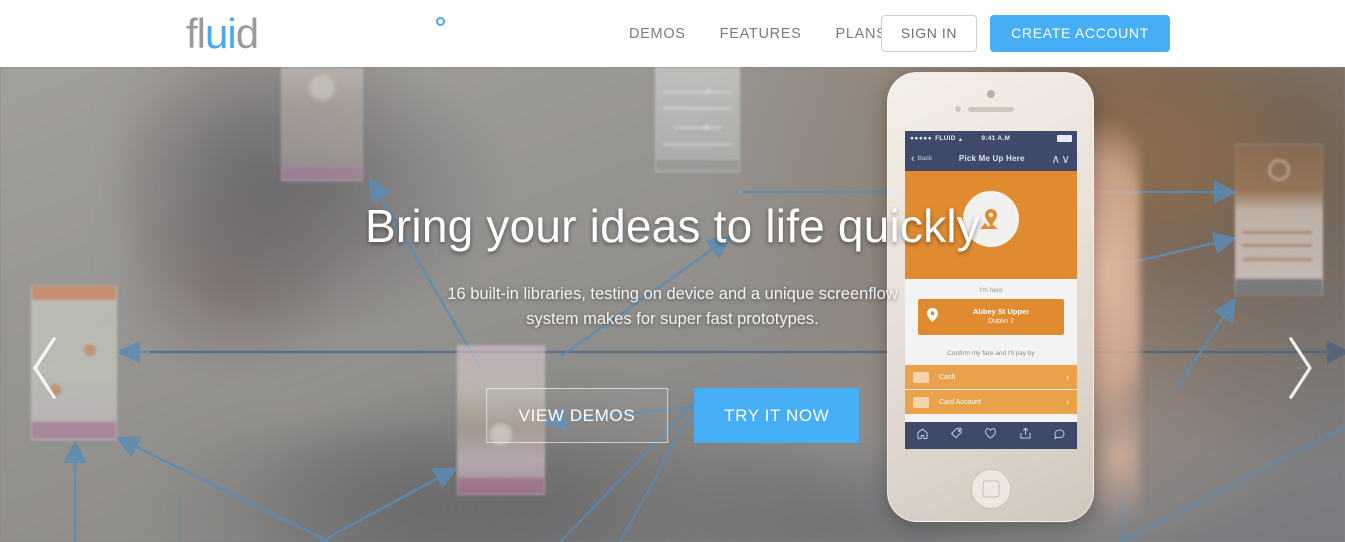  I want to click on circle-dot-icon, so click(440, 21).